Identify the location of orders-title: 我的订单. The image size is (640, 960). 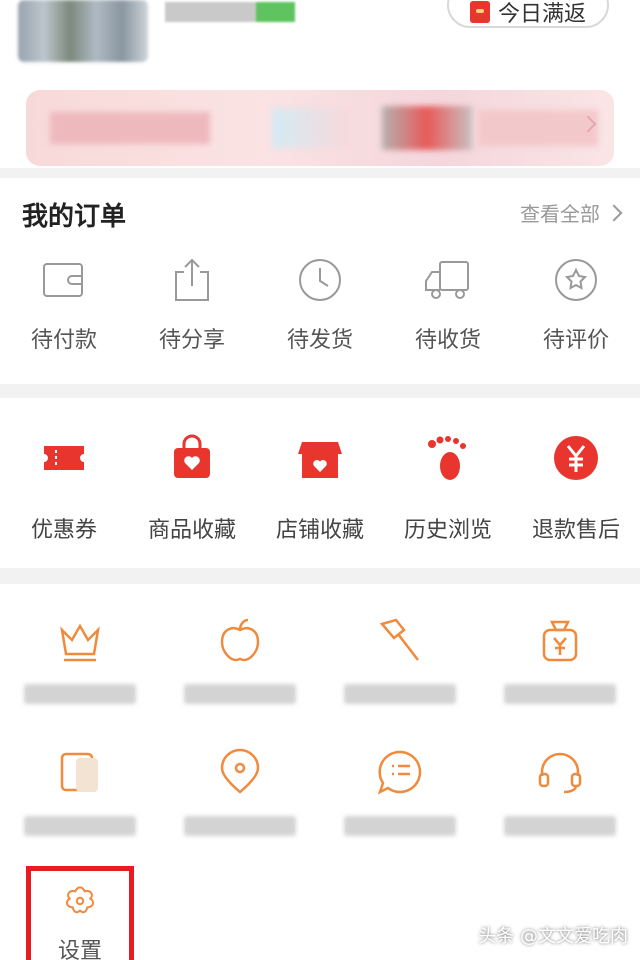
(74, 217).